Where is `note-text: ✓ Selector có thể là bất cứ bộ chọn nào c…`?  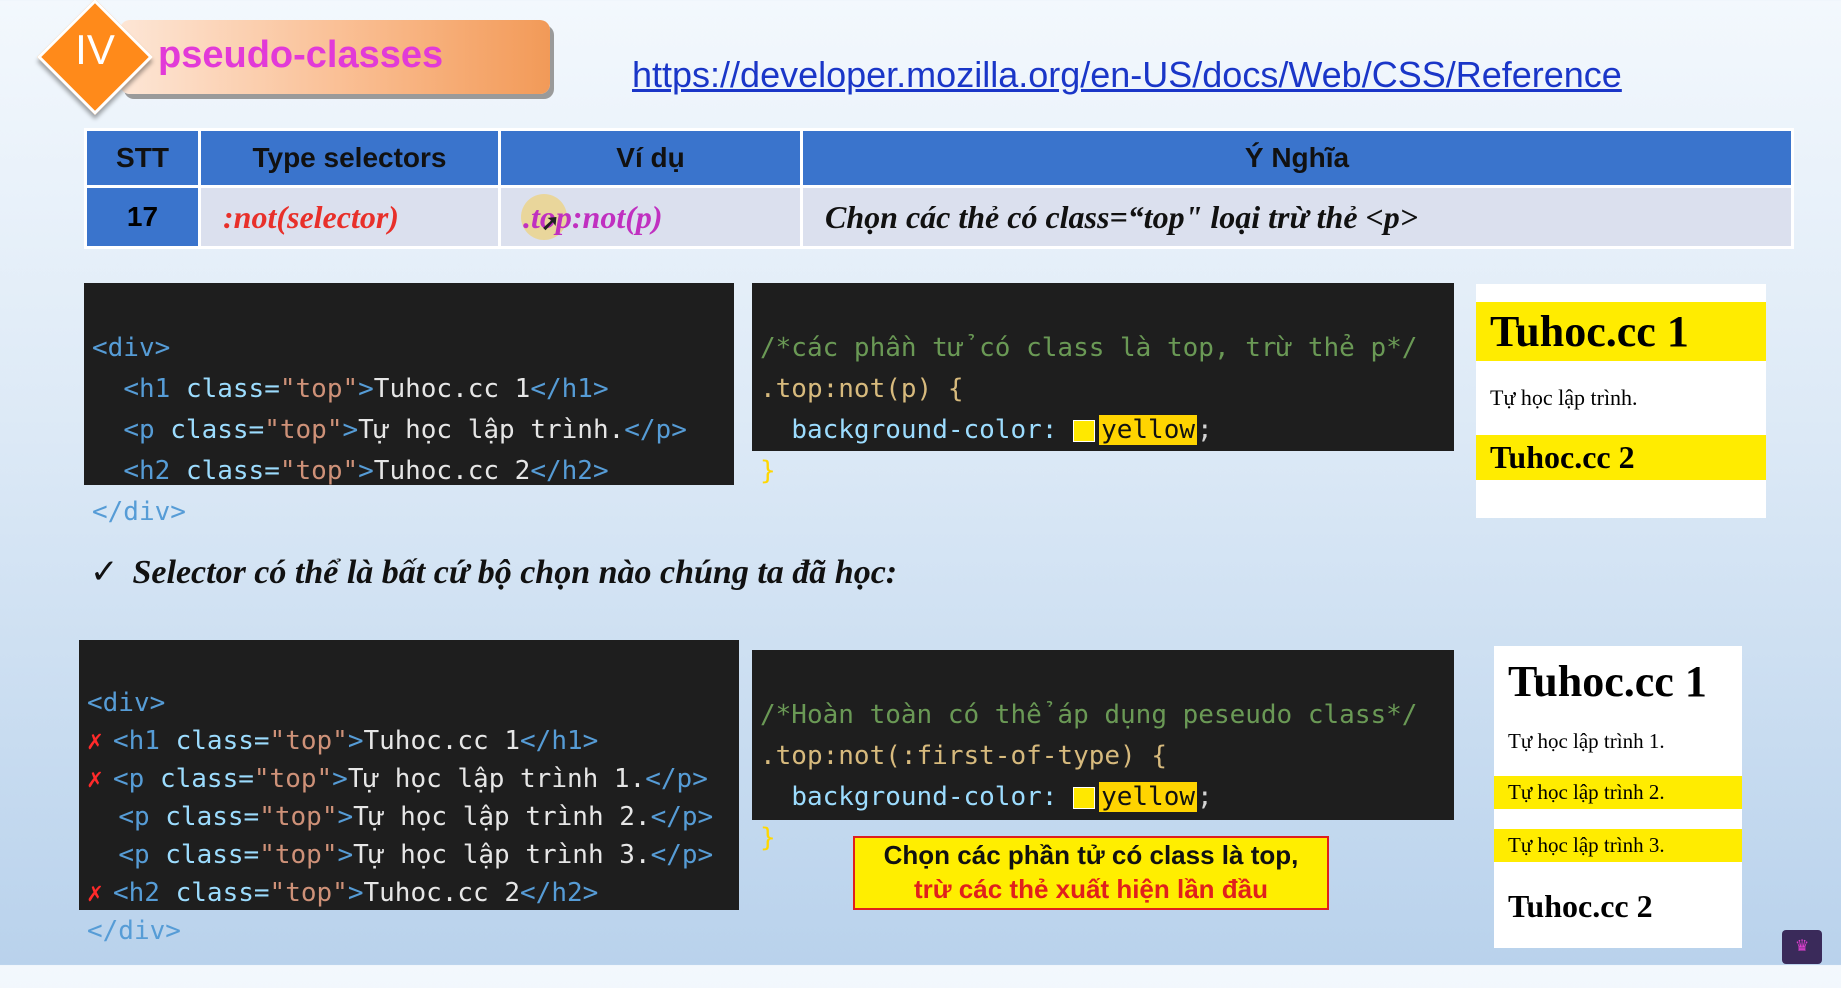
note-text: ✓ Selector có thể là bất cứ bộ chọn nào c… is located at coordinates (493, 572).